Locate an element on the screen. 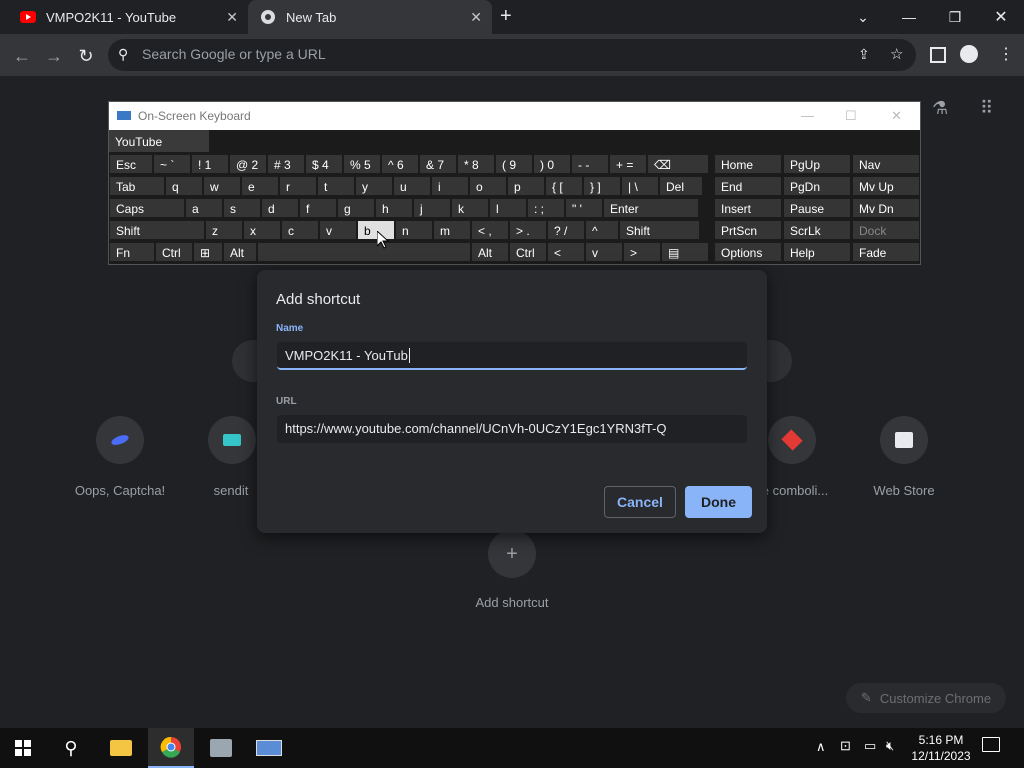 The height and width of the screenshot is (768, 1024). osk-key: t is located at coordinates (336, 186).